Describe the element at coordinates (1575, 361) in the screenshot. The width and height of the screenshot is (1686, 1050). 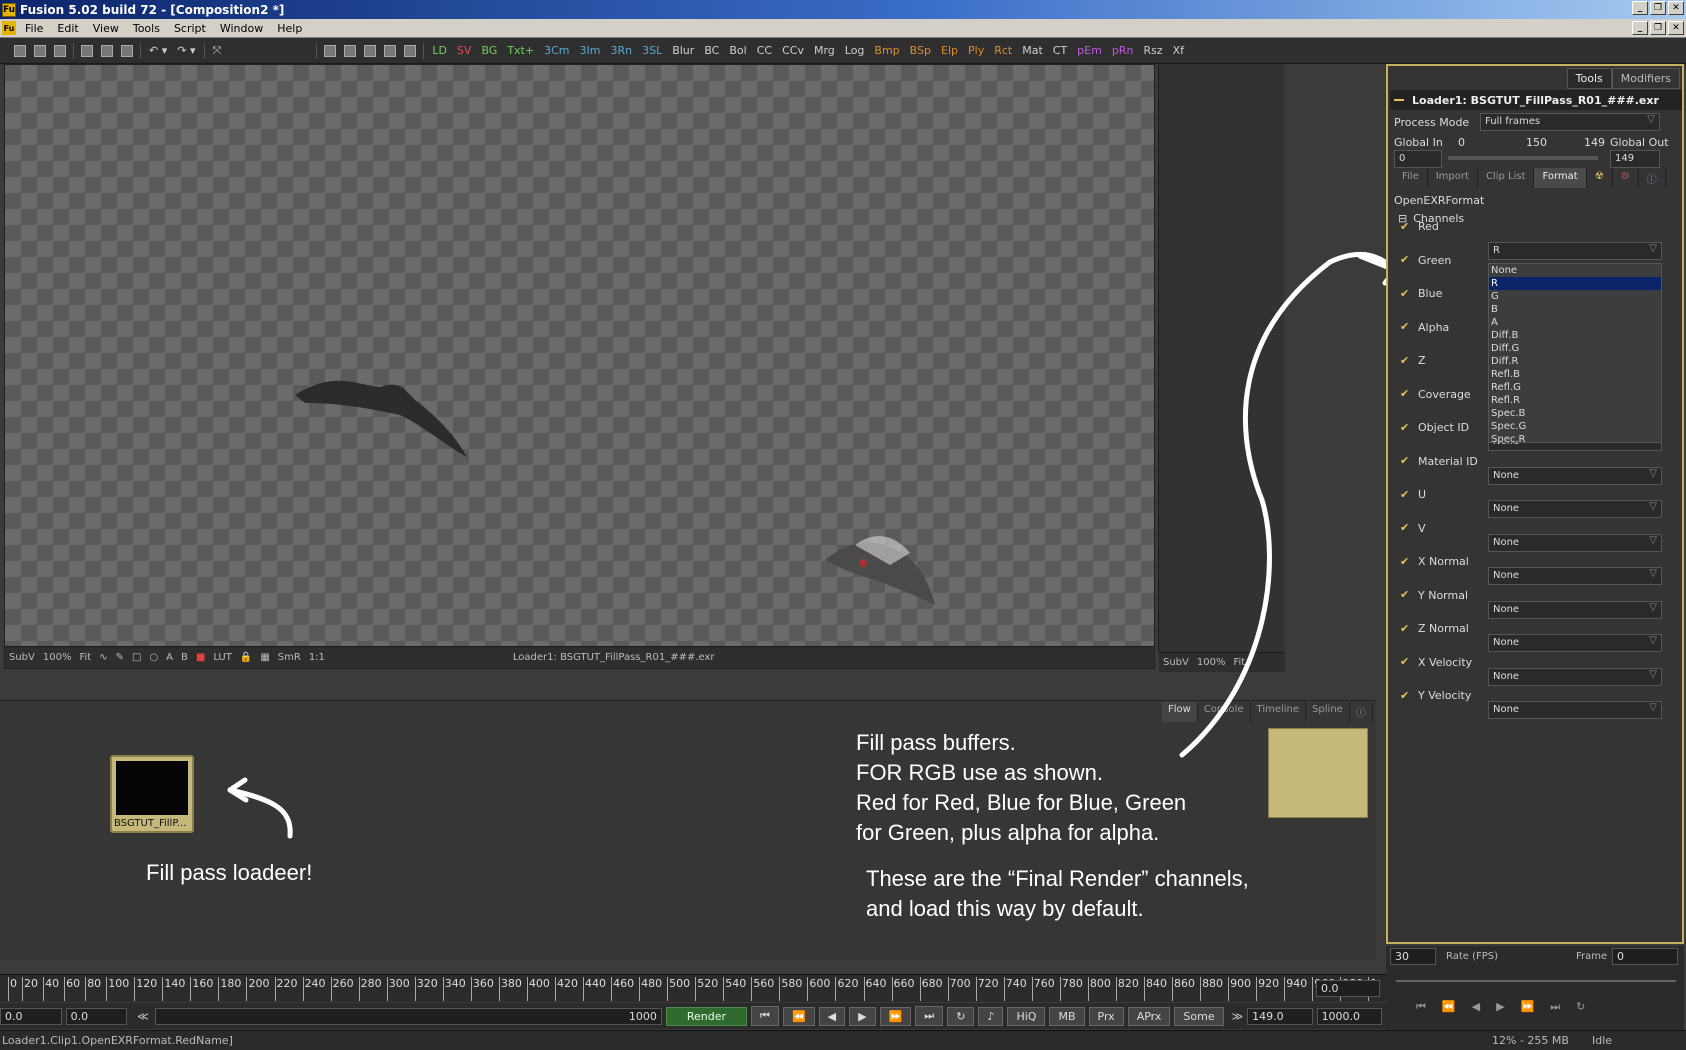
I see `channel-option: Diff.R` at that location.